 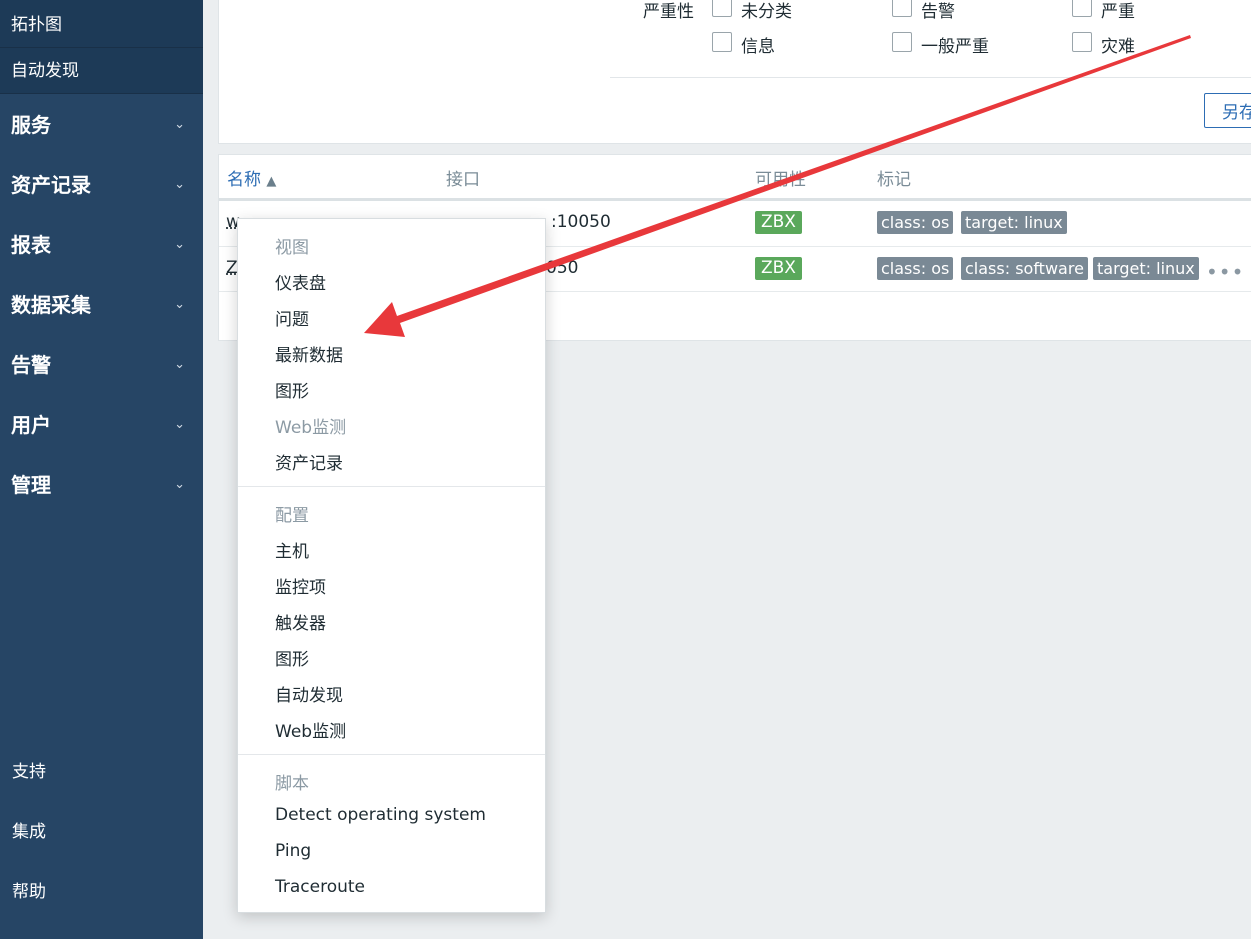 What do you see at coordinates (101, 24) in the screenshot?
I see `sidebar-subitem-topology: 拓扑图` at bounding box center [101, 24].